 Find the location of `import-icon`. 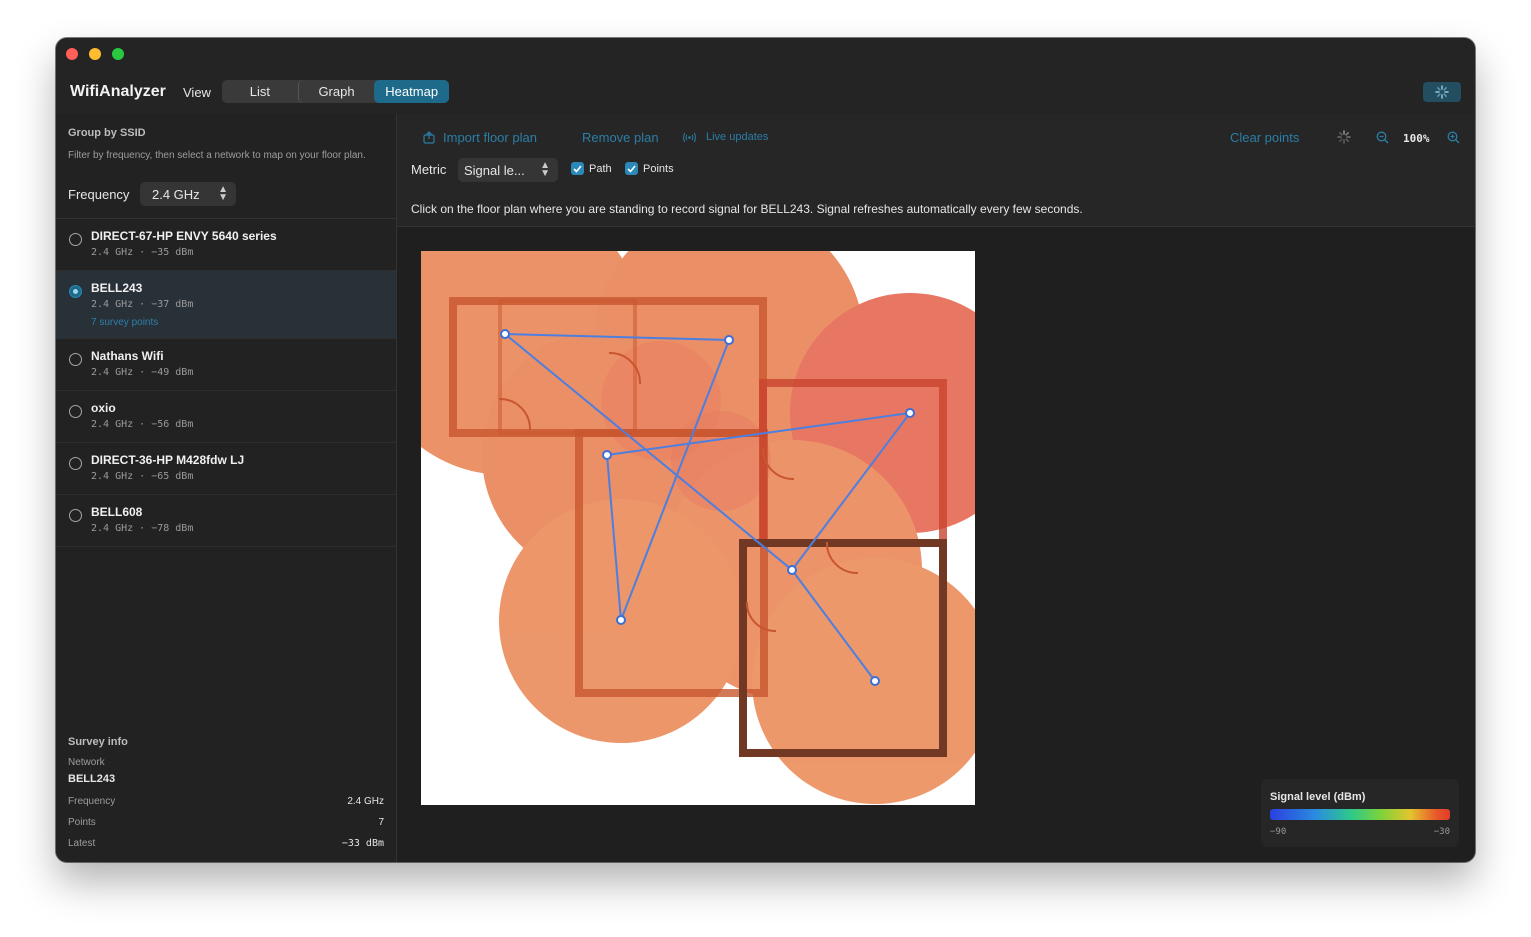

import-icon is located at coordinates (429, 137).